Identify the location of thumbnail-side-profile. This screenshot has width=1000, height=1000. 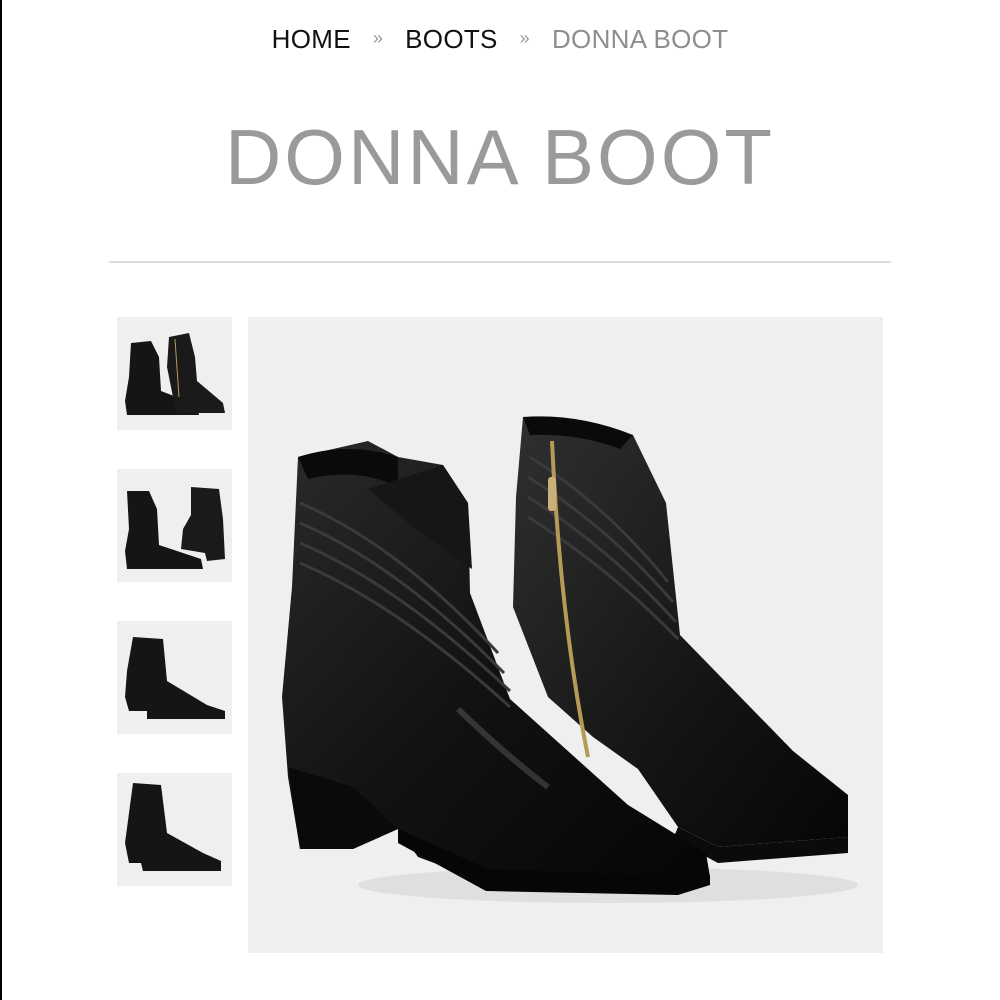
(174, 677).